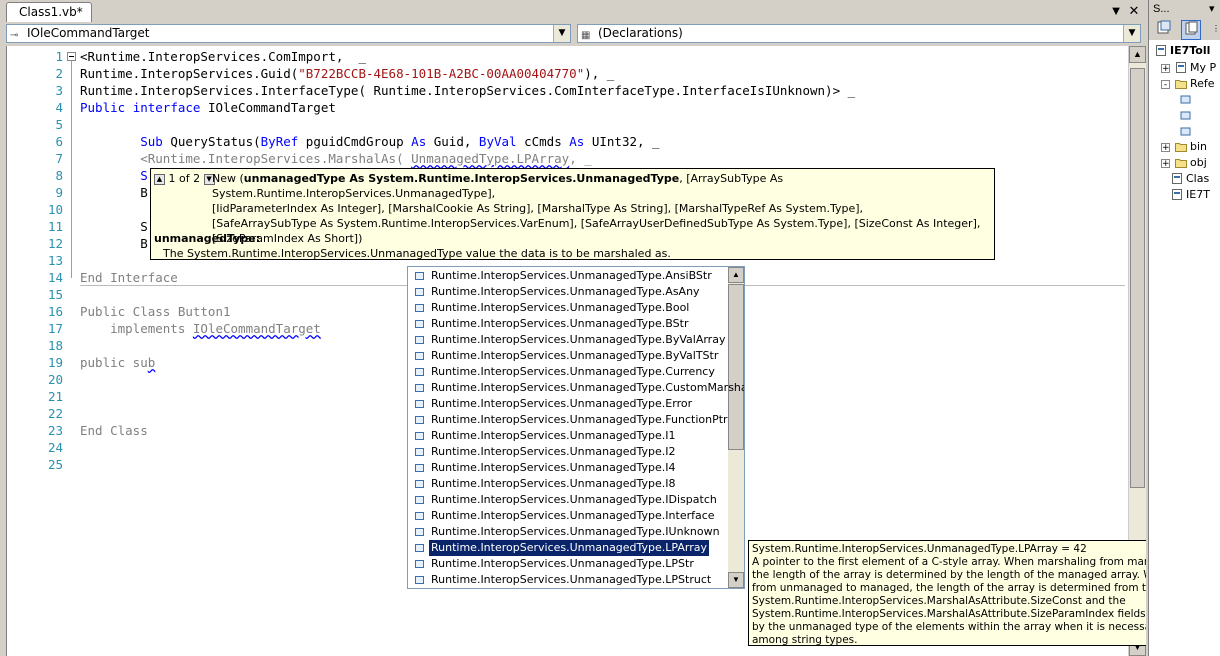 The width and height of the screenshot is (1220, 656). What do you see at coordinates (568, 452) in the screenshot?
I see `completion-item: Runtime.InteropServices.UnmanagedType.I2` at bounding box center [568, 452].